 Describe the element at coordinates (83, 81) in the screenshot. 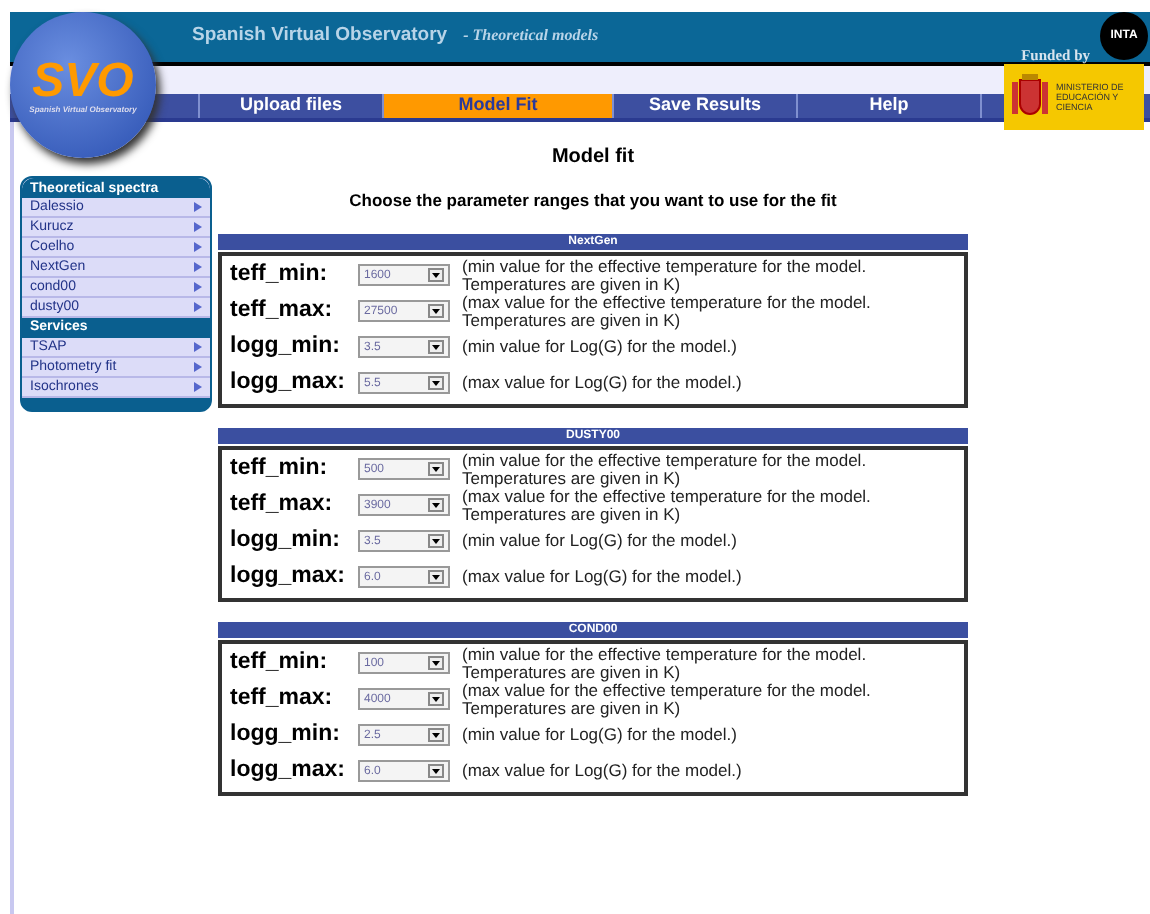

I see `logo-text: SVO` at that location.